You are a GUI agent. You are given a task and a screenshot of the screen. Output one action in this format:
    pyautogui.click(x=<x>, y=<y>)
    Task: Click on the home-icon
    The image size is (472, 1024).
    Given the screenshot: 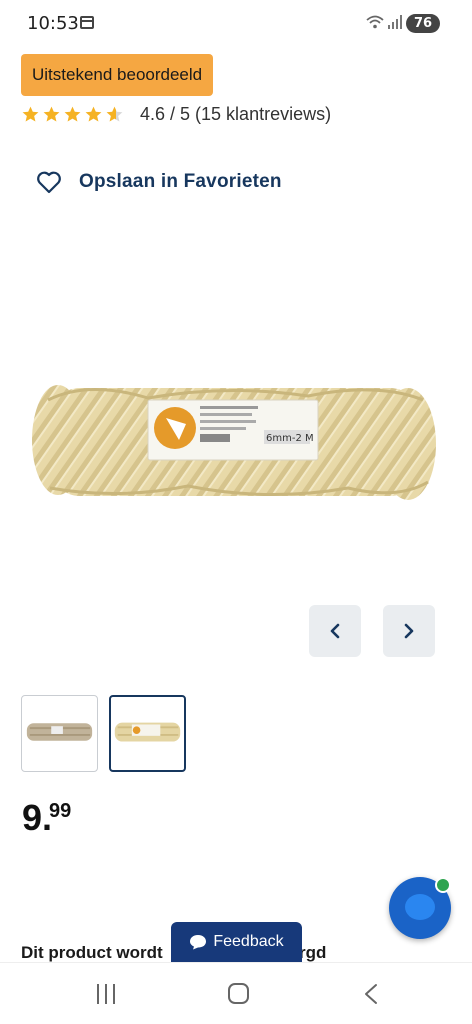 What is the action you would take?
    pyautogui.click(x=238, y=993)
    